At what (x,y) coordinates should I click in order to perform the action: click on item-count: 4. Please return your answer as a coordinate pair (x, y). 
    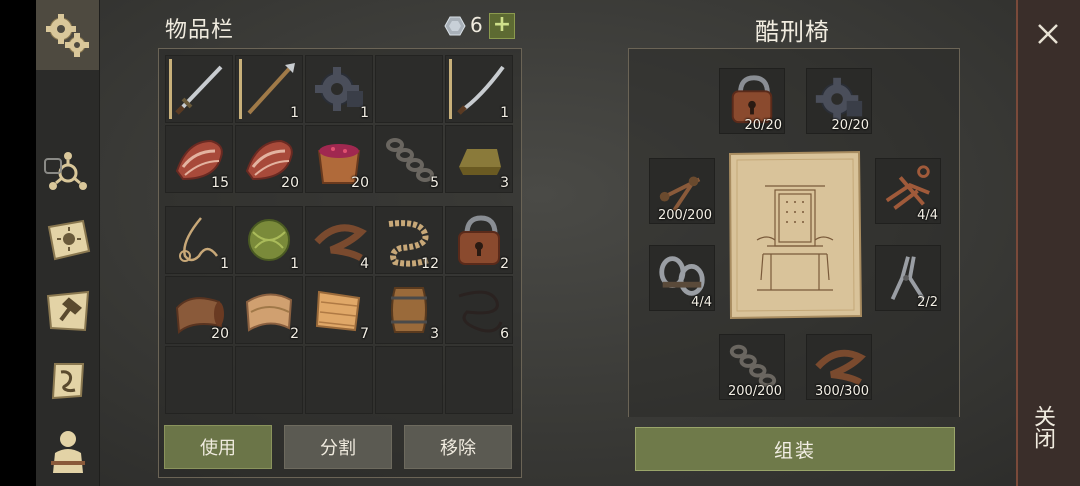
    Looking at the image, I should click on (364, 264).